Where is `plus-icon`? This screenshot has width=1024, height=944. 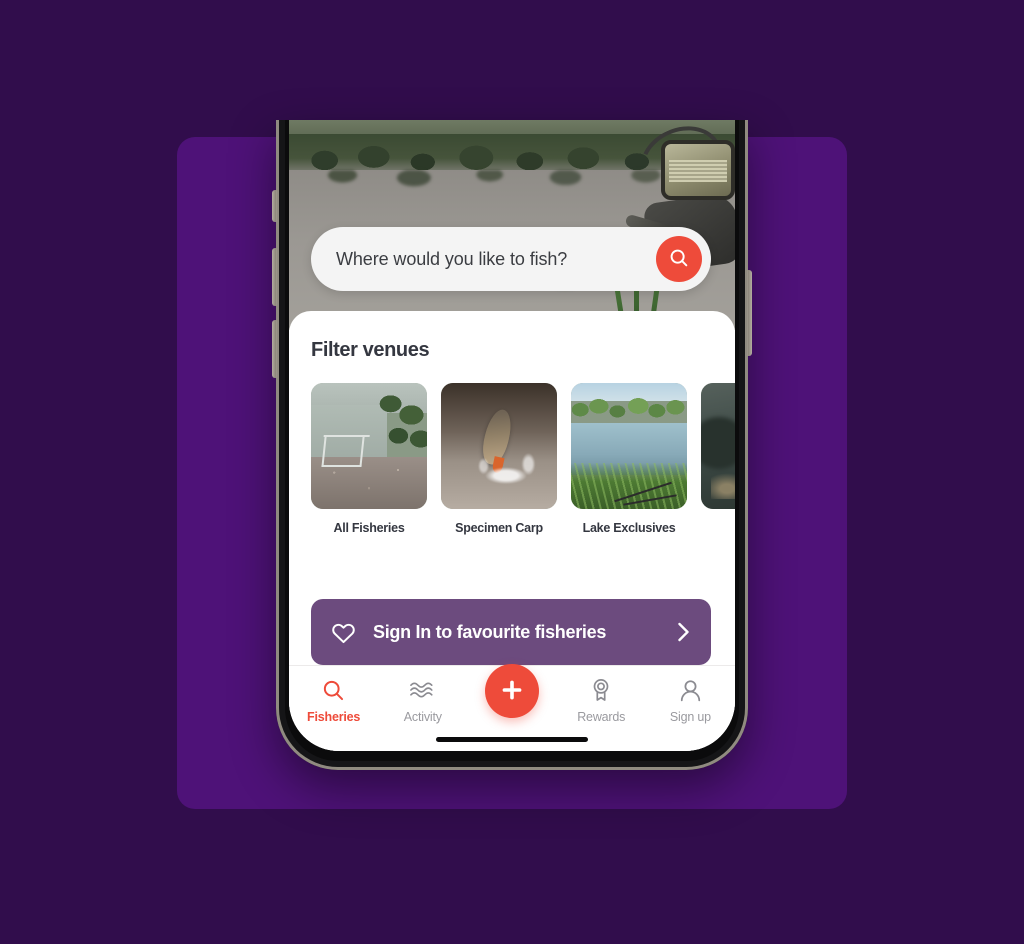 plus-icon is located at coordinates (512, 691).